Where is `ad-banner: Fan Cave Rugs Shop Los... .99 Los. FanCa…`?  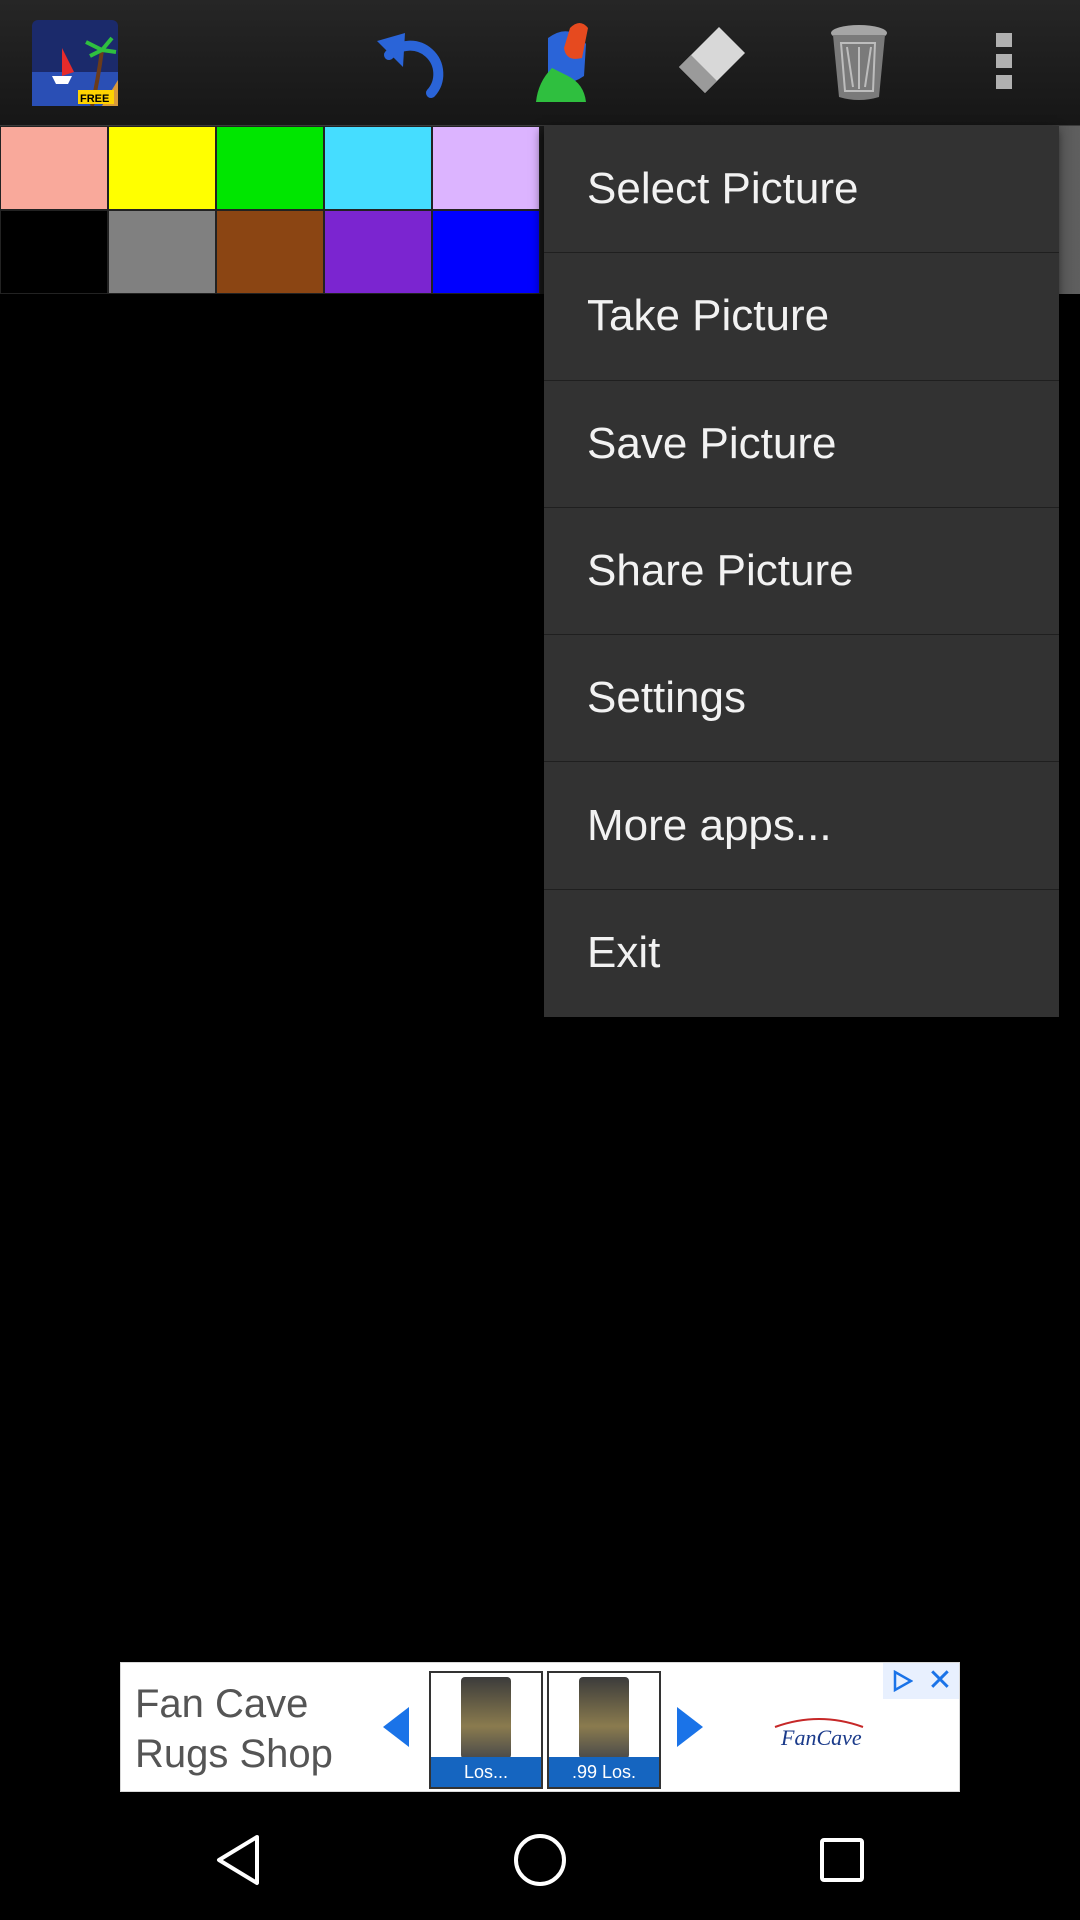 ad-banner: Fan Cave Rugs Shop Los... .99 Los. FanCa… is located at coordinates (540, 1727).